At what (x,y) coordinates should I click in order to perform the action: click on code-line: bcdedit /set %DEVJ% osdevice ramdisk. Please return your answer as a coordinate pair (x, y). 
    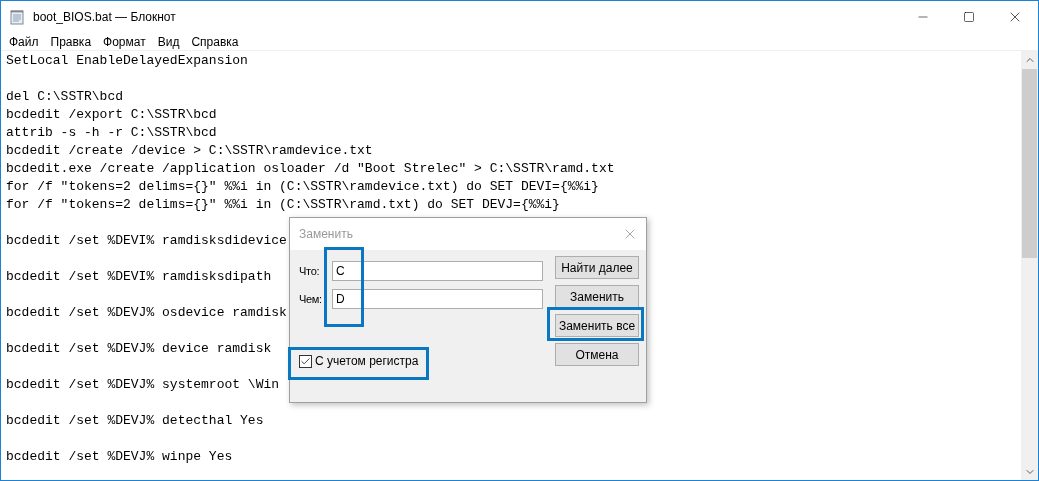
    Looking at the image, I should click on (146, 313).